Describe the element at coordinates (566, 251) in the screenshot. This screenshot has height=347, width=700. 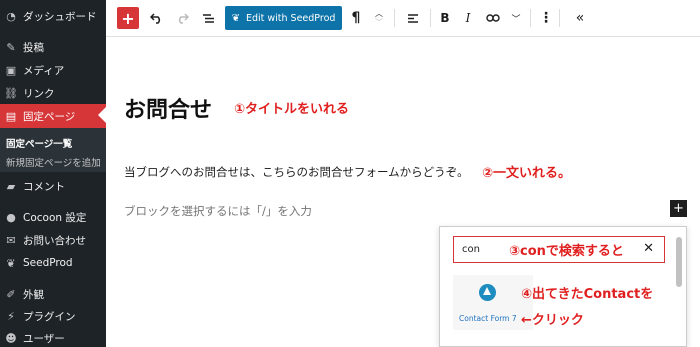
I see `annotation-search: ③conで検索すると` at that location.